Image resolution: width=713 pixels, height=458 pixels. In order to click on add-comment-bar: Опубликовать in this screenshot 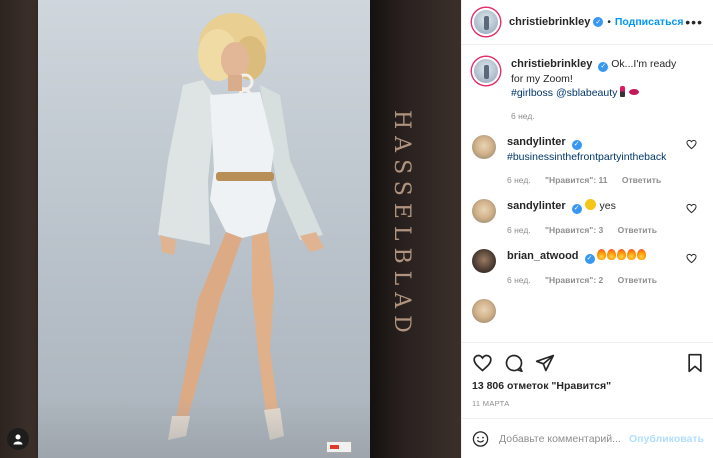, I will do `click(587, 438)`.